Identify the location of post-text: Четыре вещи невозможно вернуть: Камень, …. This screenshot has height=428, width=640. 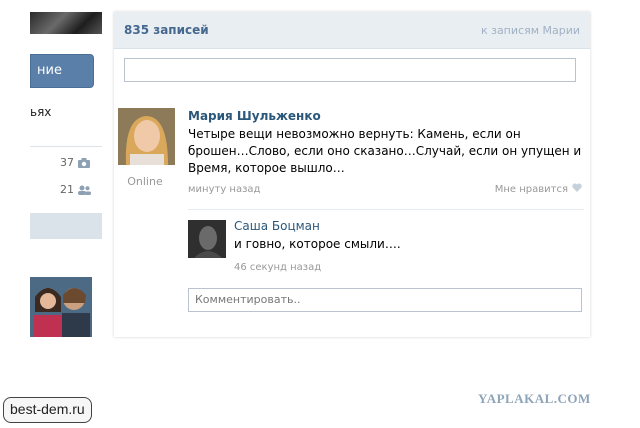
(385, 151).